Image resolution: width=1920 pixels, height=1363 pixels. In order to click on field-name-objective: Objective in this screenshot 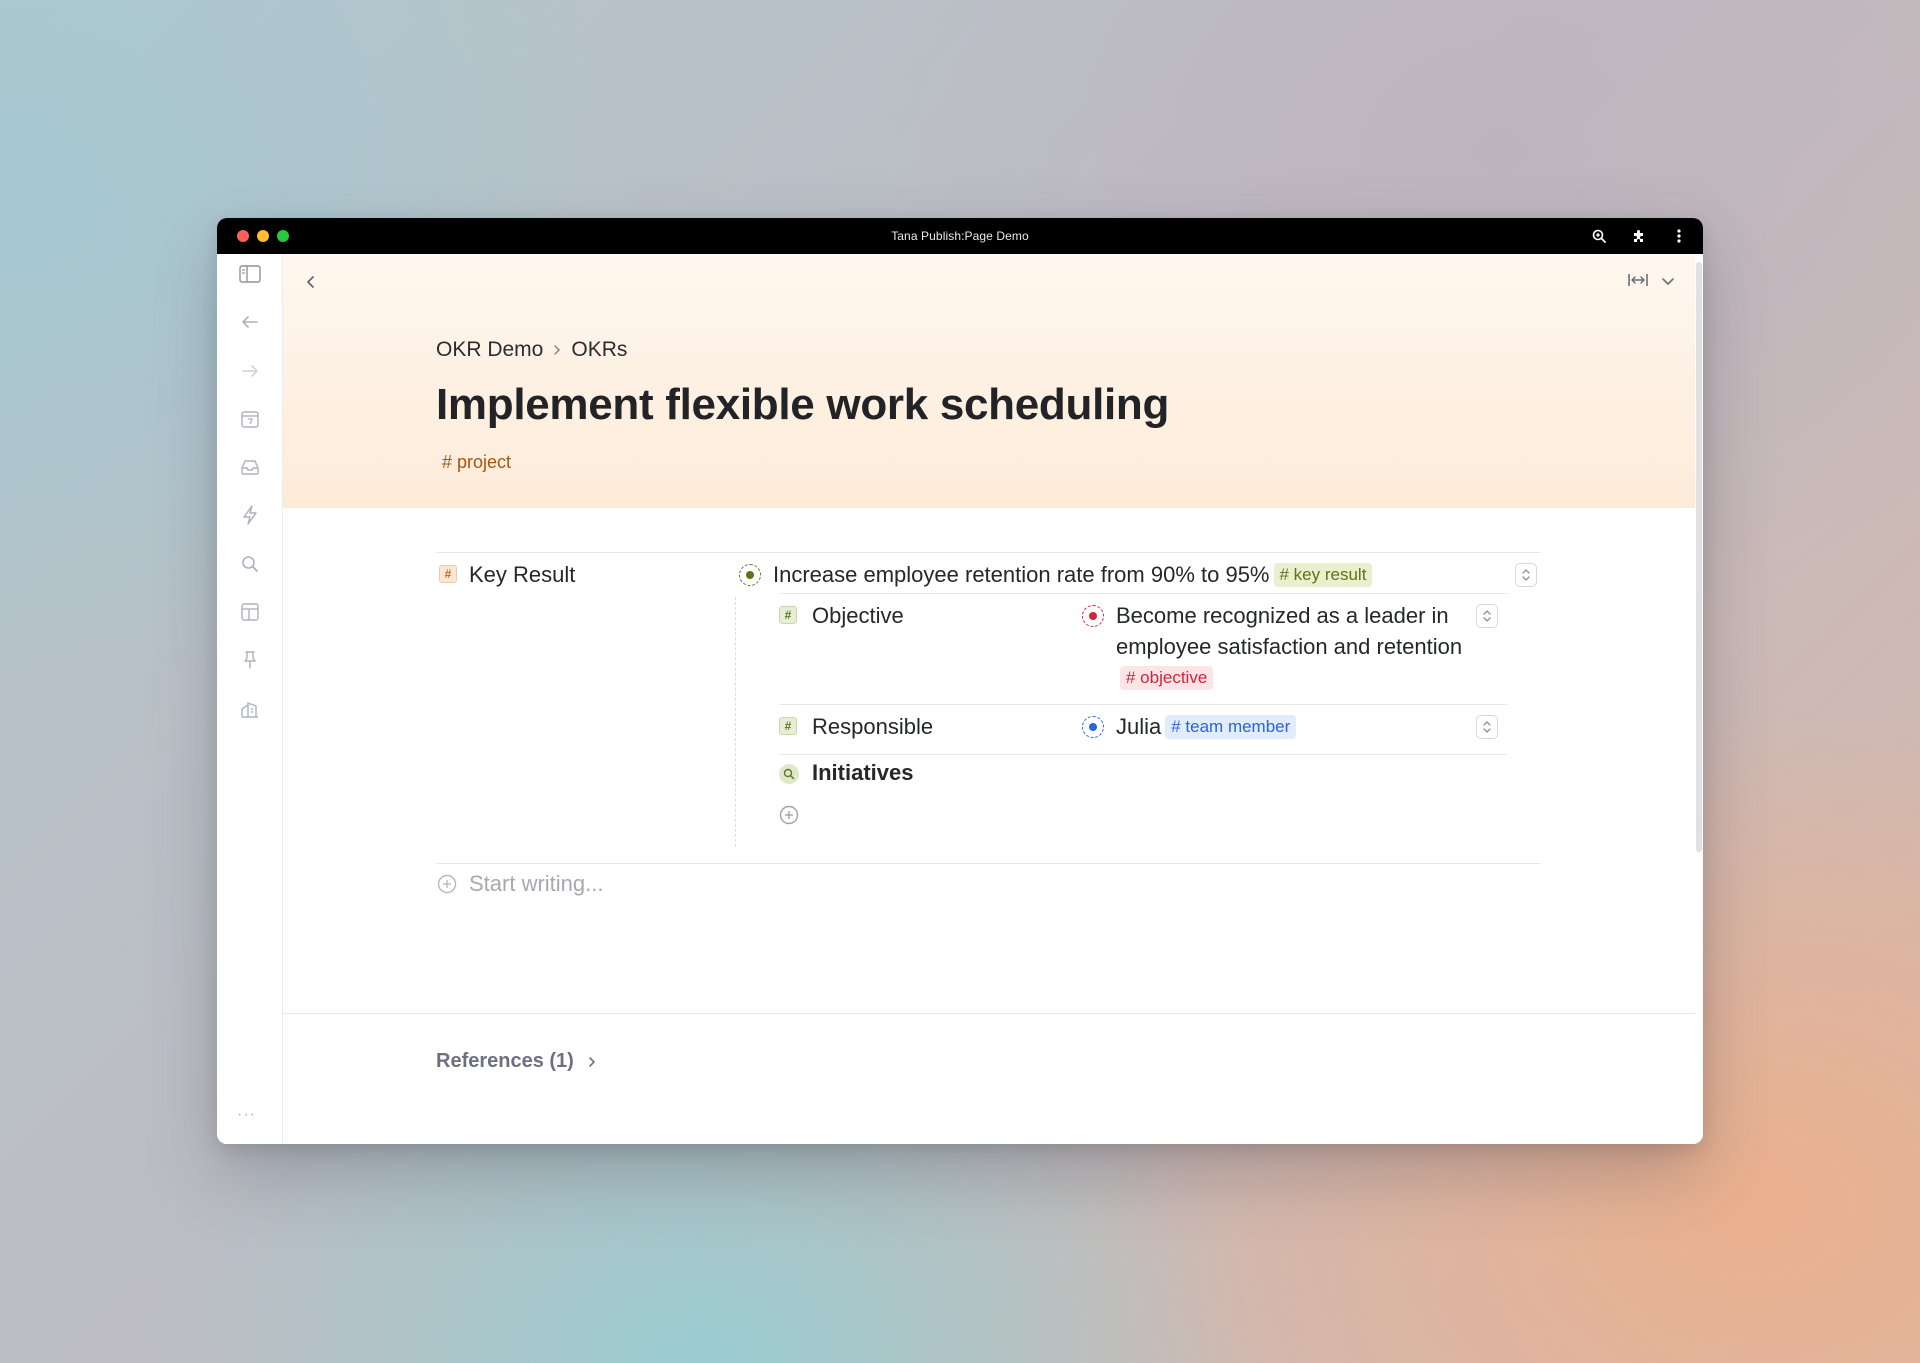, I will do `click(858, 616)`.